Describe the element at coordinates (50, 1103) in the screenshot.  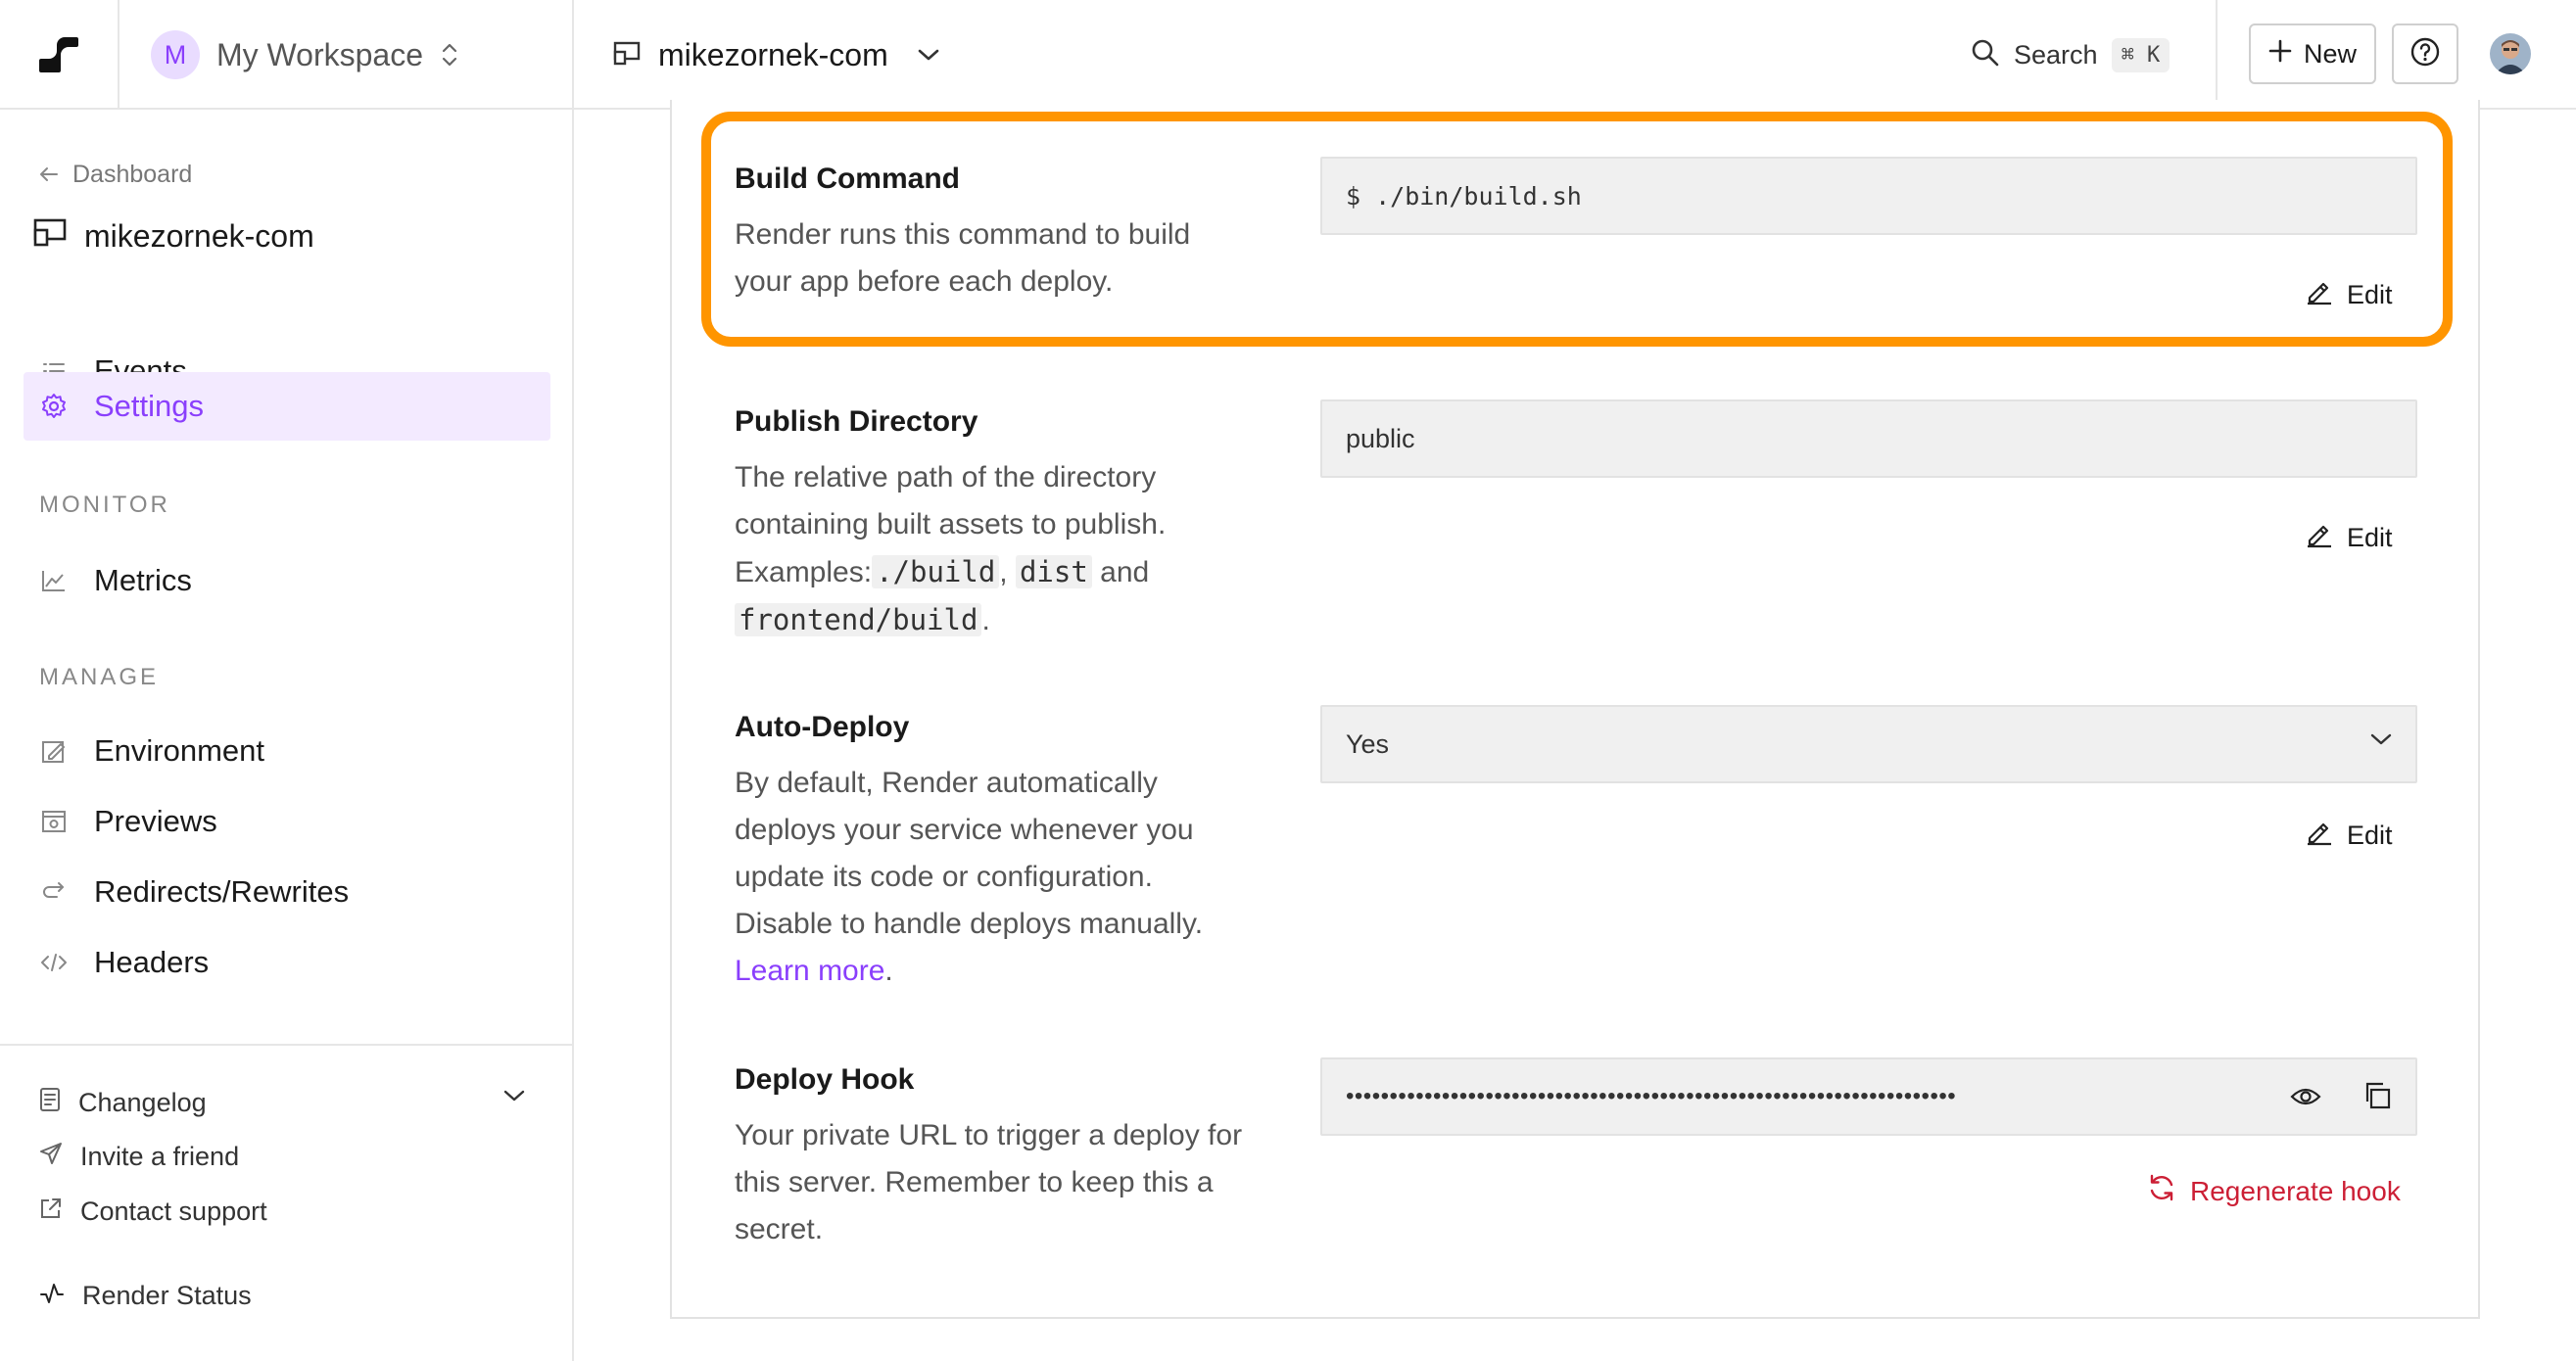
I see `document-icon` at that location.